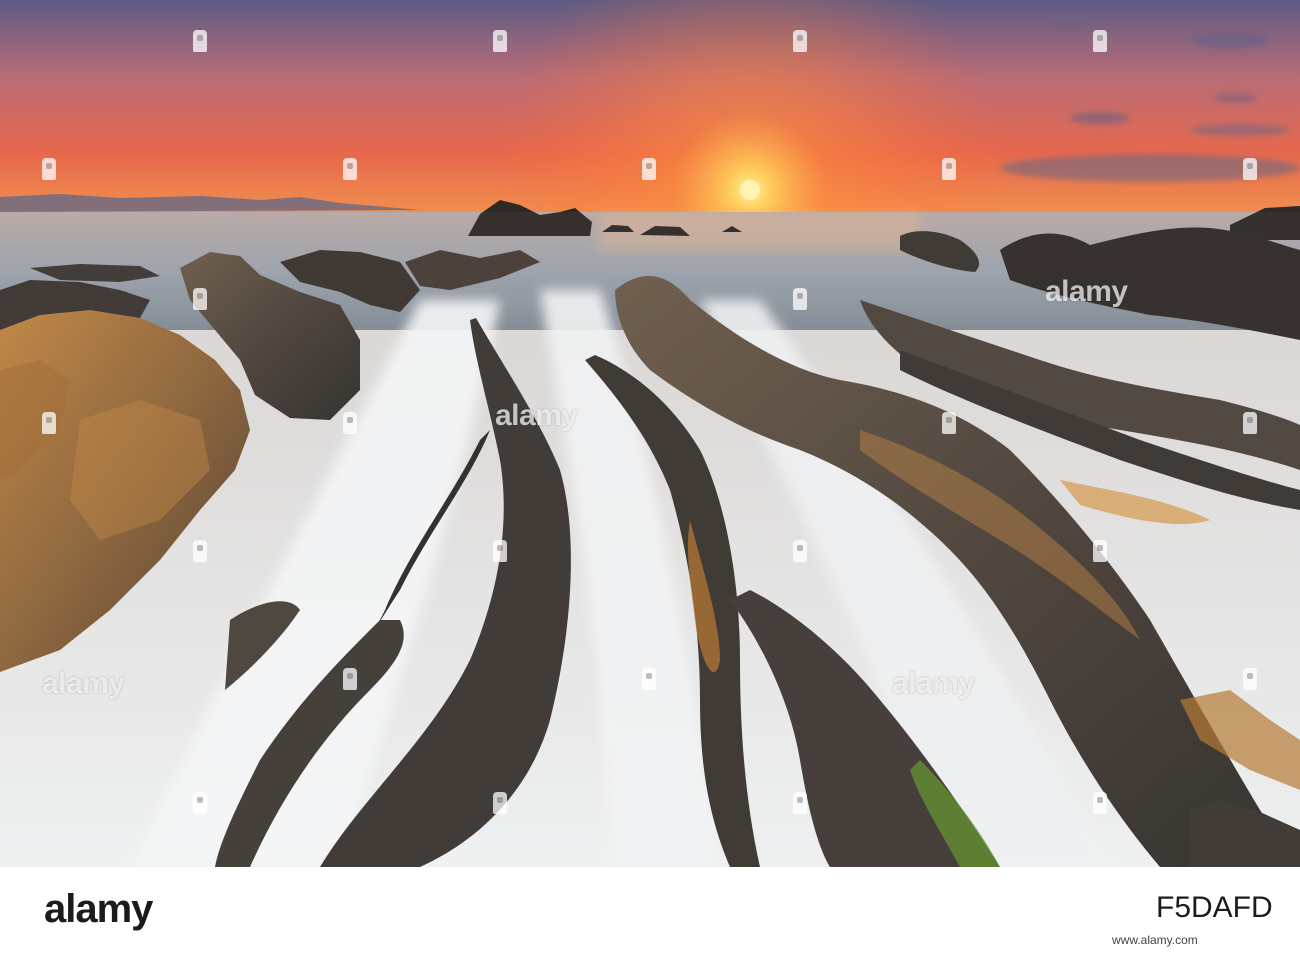  I want to click on footer-brand-logo: alamy, so click(98, 909).